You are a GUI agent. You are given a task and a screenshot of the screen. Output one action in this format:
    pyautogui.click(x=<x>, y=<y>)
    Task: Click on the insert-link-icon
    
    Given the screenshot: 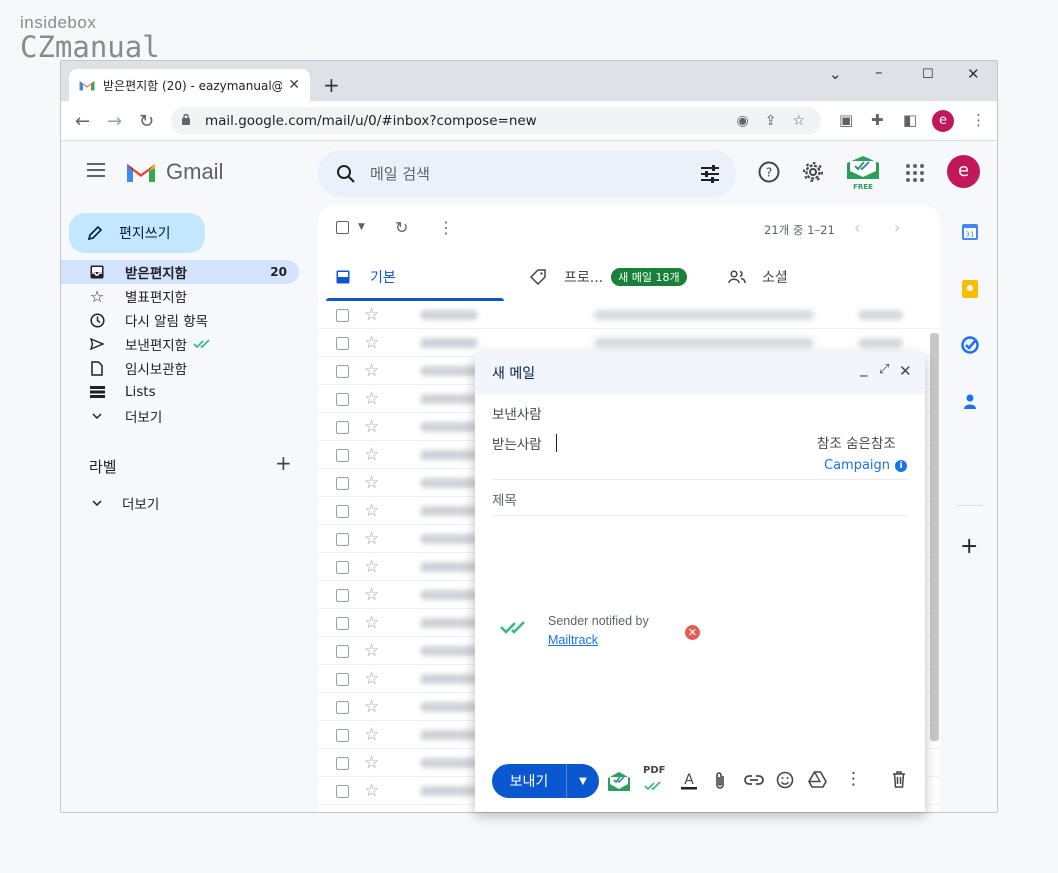 What is the action you would take?
    pyautogui.click(x=754, y=780)
    